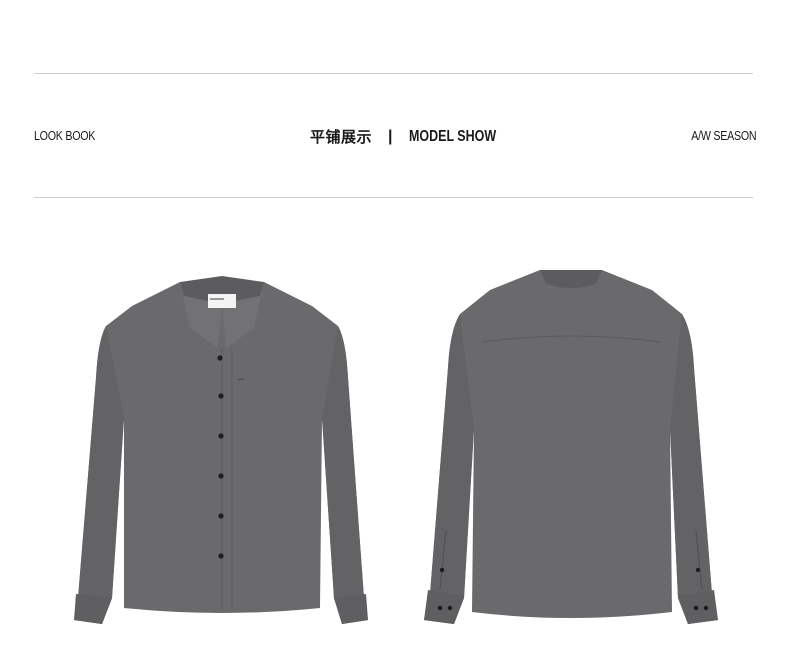 The height and width of the screenshot is (656, 790). Describe the element at coordinates (393, 197) in the screenshot. I see `bottom-divider-line` at that location.